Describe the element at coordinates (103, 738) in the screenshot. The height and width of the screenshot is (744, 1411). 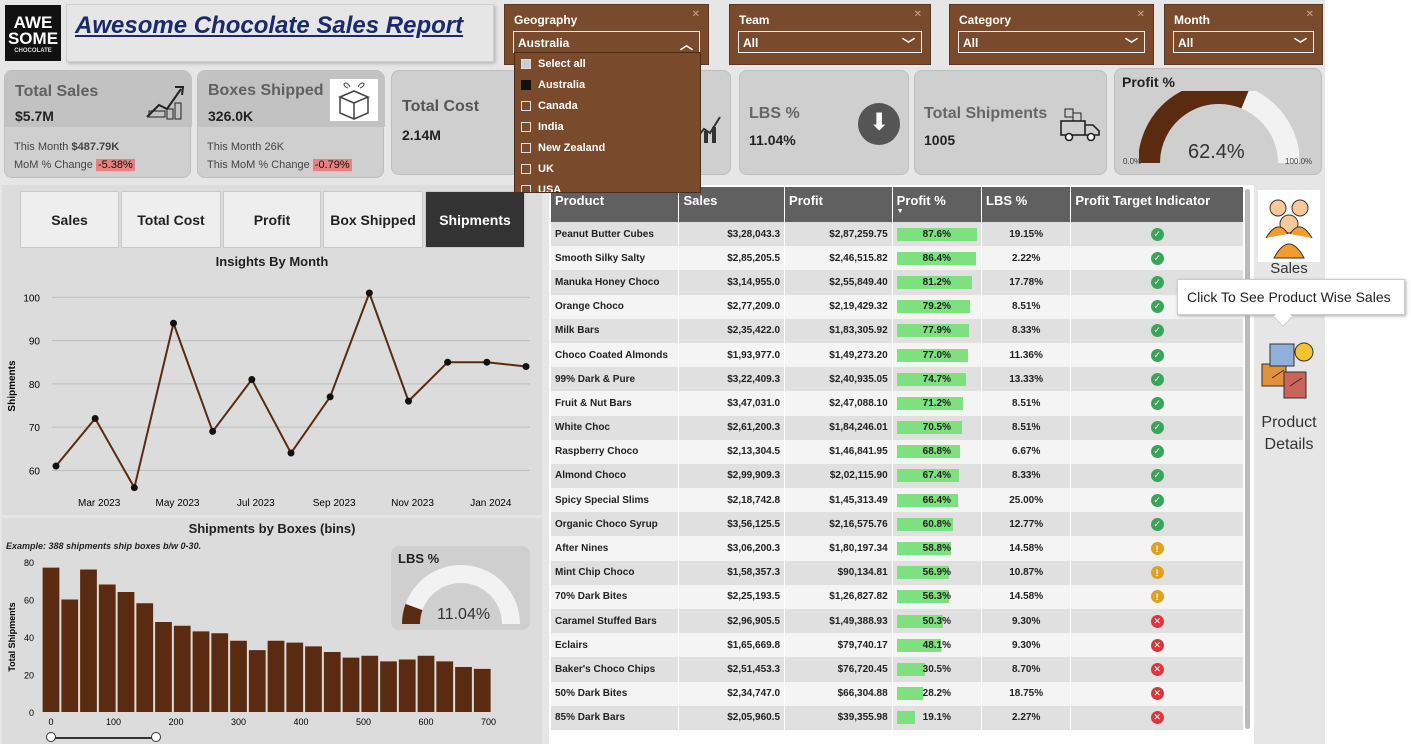
I see `range-slider-track` at that location.